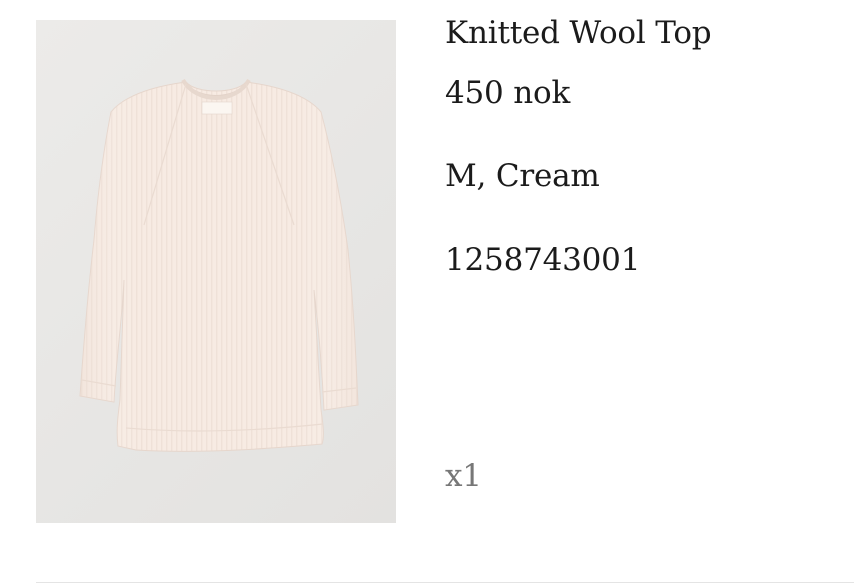 The image size is (854, 585). Describe the element at coordinates (543, 260) in the screenshot. I see `article-number: 1258743001` at that location.